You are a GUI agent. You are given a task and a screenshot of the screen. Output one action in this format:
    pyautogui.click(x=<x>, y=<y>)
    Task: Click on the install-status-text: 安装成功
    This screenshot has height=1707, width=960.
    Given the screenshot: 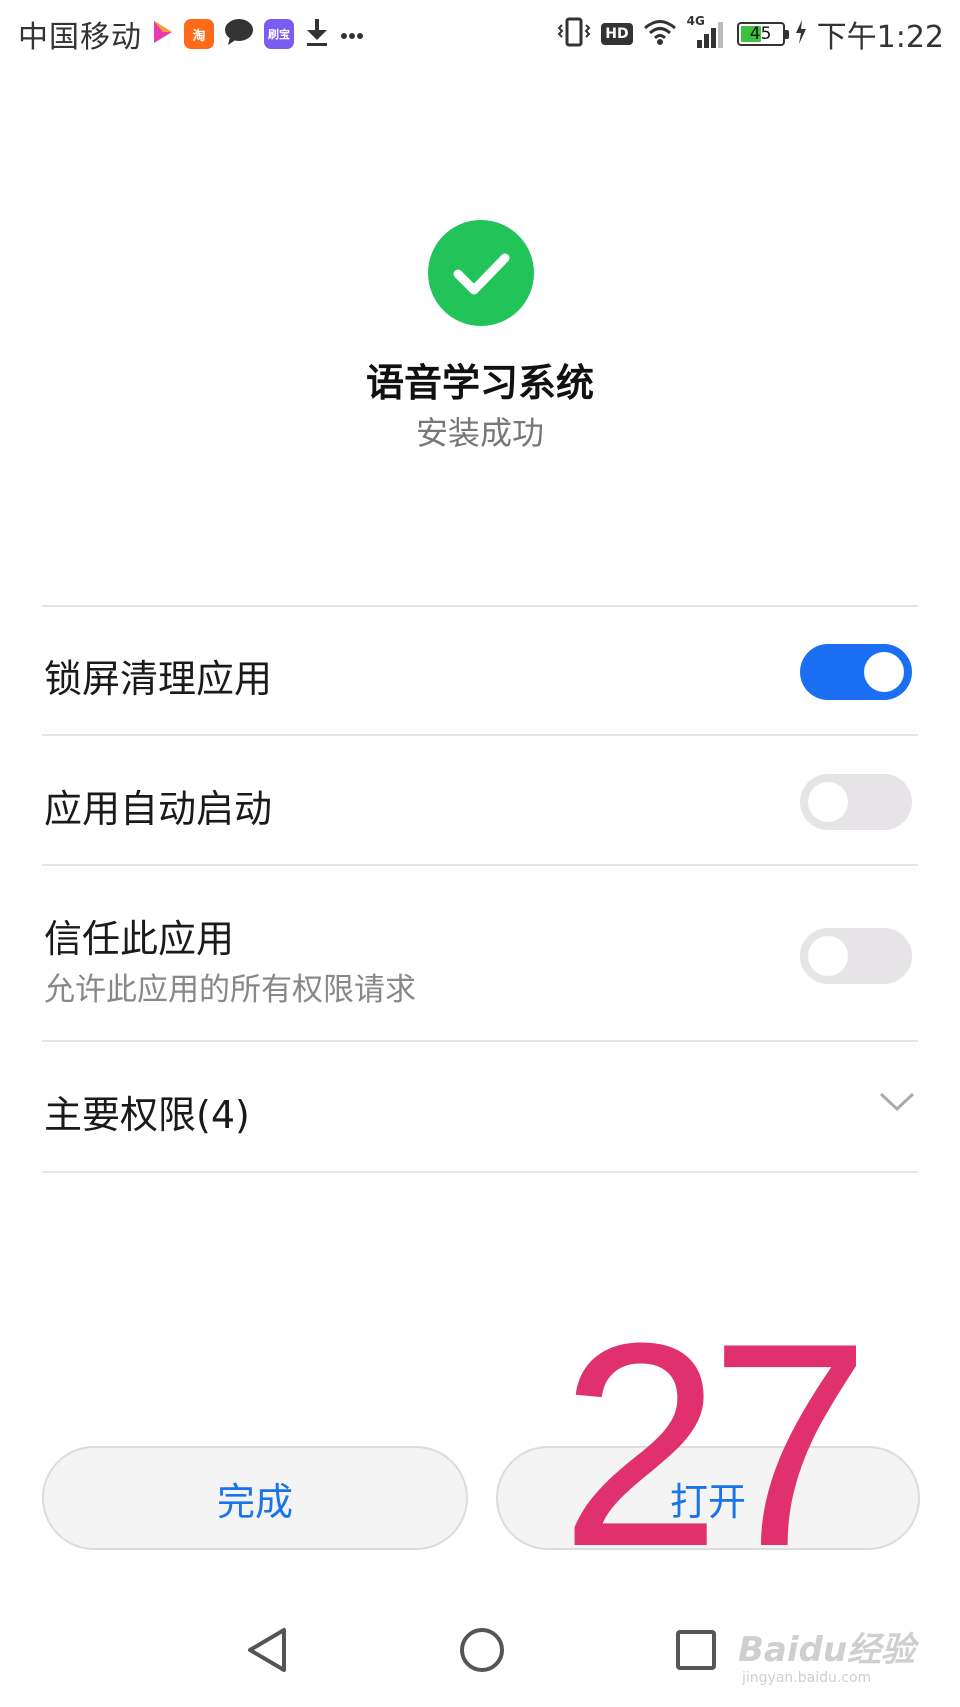 What is the action you would take?
    pyautogui.click(x=479, y=433)
    